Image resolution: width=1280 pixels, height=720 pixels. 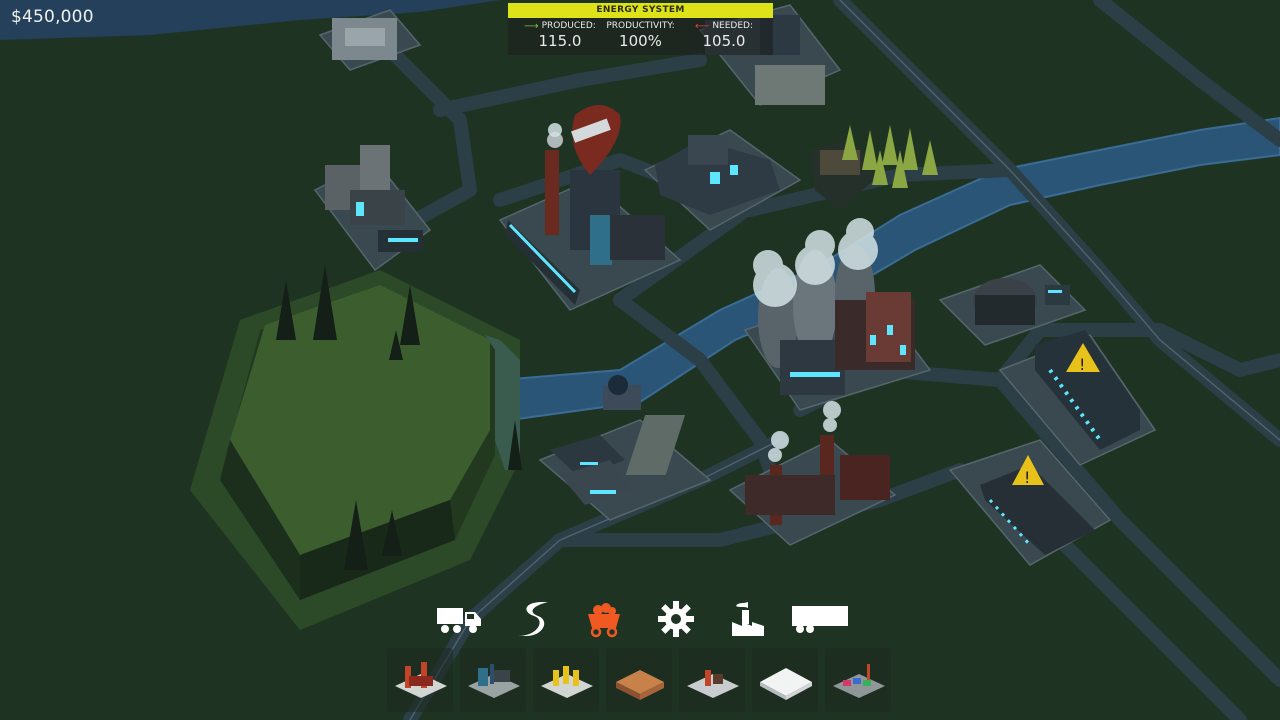 What do you see at coordinates (702, 26) in the screenshot?
I see `arrow-left-icon: ⟵` at bounding box center [702, 26].